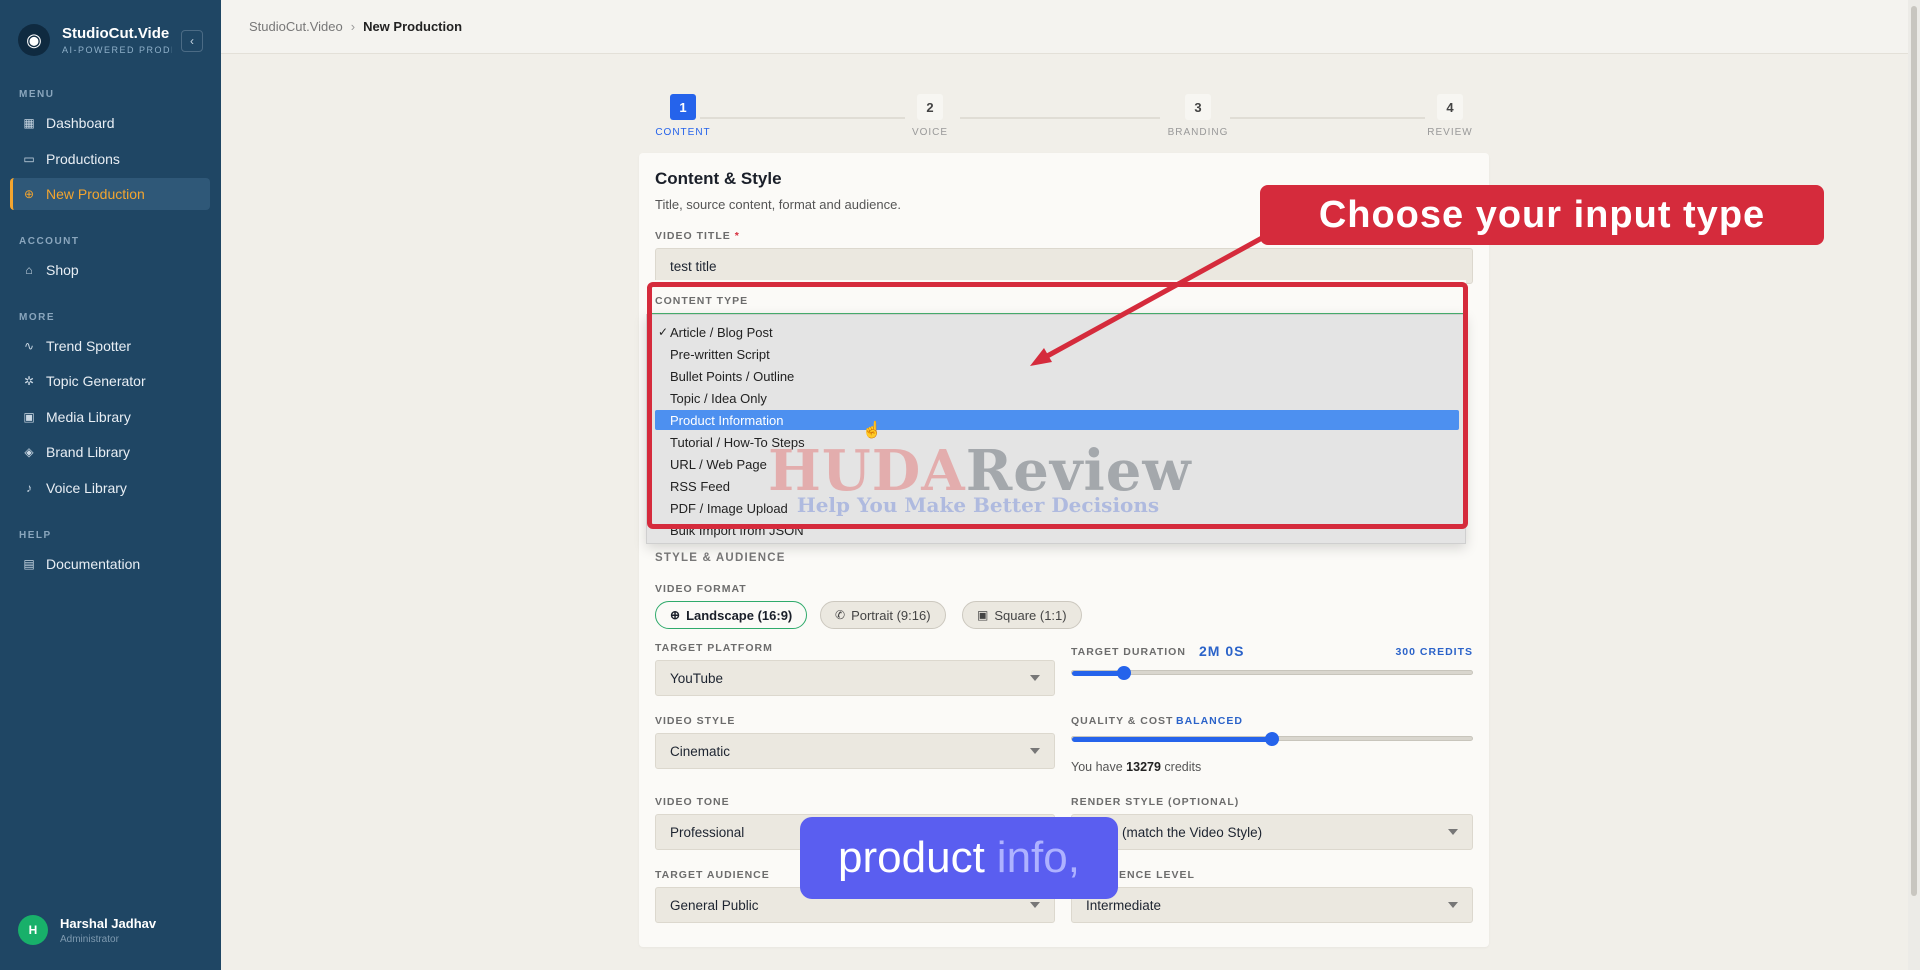  I want to click on breadcrumb-current: New Production, so click(413, 26).